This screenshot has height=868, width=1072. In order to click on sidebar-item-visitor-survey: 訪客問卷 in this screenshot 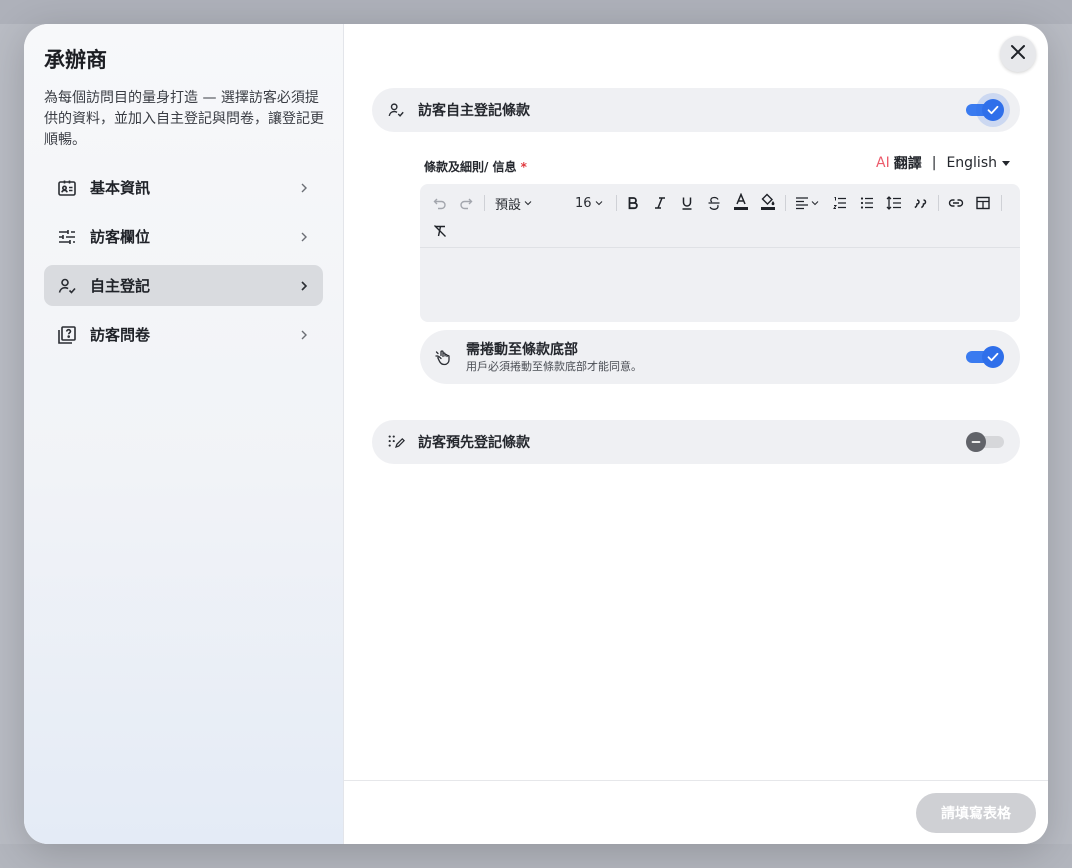, I will do `click(183, 334)`.